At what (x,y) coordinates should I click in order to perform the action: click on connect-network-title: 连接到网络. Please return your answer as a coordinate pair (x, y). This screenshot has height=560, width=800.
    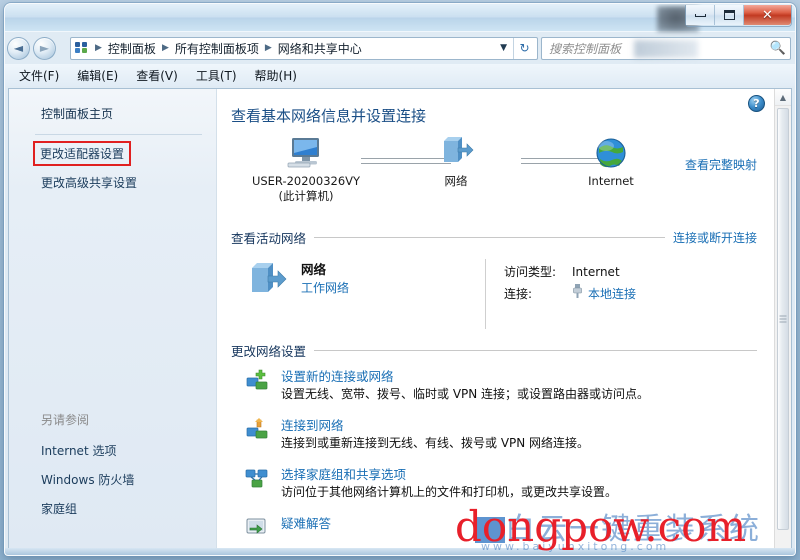
    Looking at the image, I should click on (519, 425).